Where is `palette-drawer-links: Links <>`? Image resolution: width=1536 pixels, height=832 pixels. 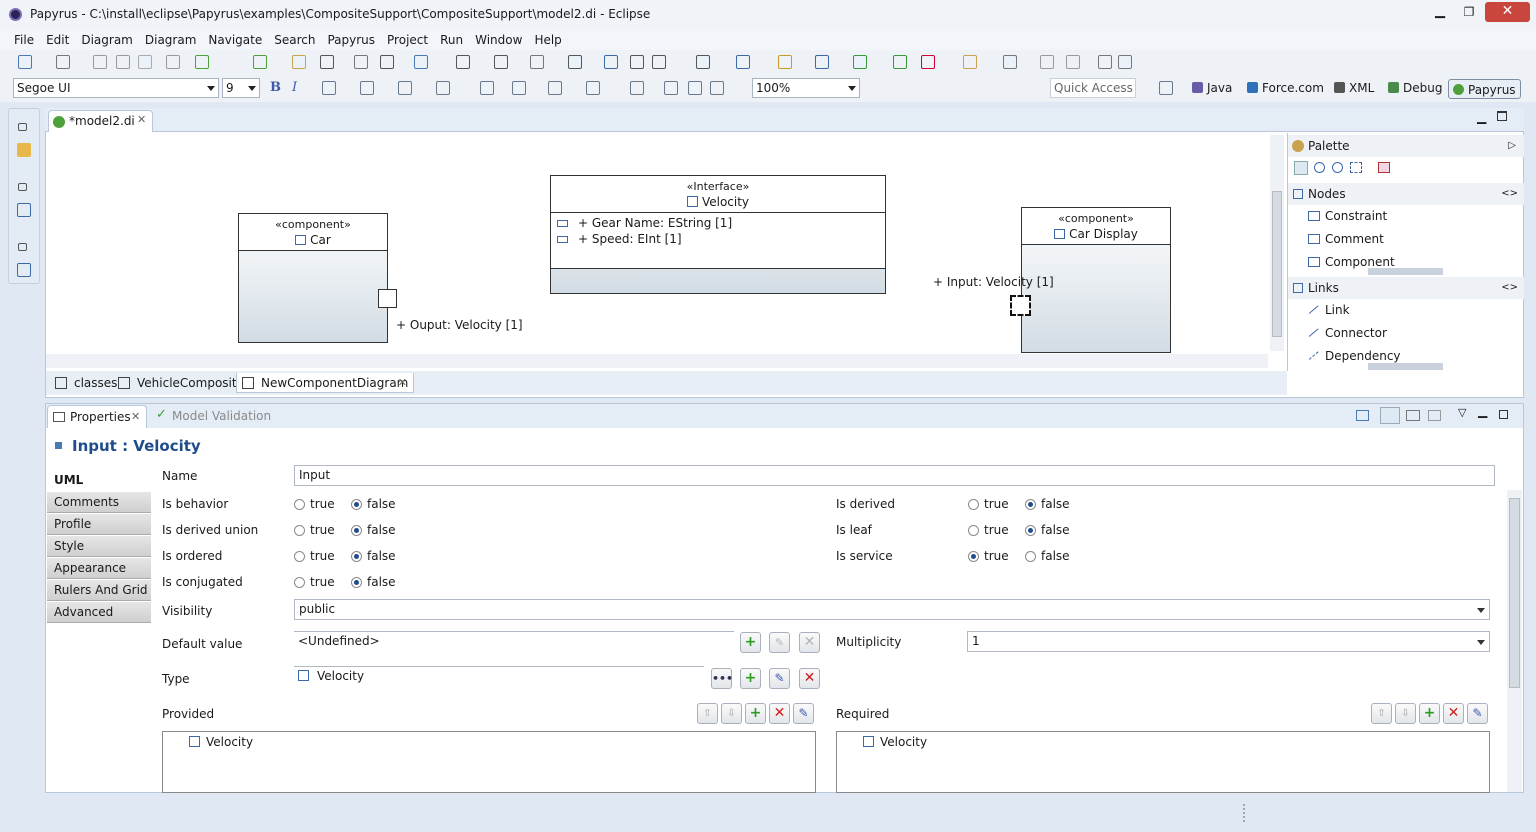
palette-drawer-links: Links <> is located at coordinates (1406, 288).